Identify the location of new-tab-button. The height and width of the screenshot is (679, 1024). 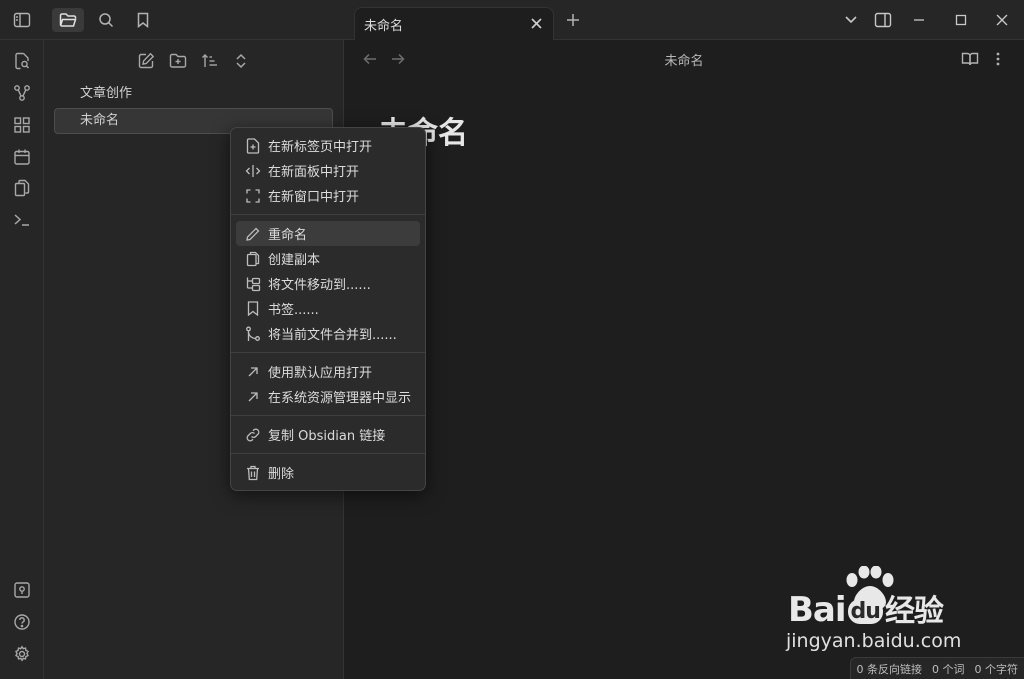
(573, 20).